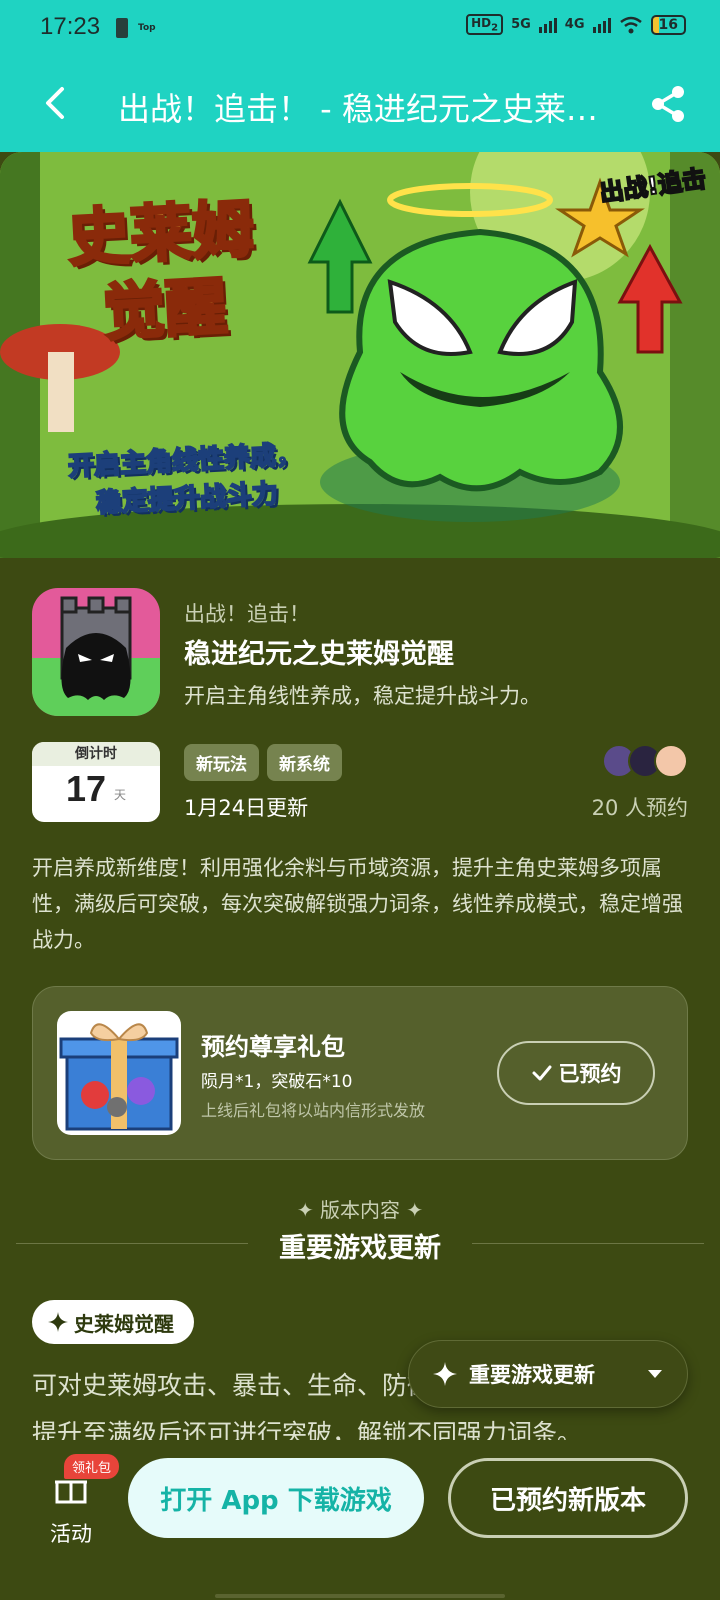  What do you see at coordinates (273, 1047) in the screenshot?
I see `gift-title: 预约尊享礼包` at bounding box center [273, 1047].